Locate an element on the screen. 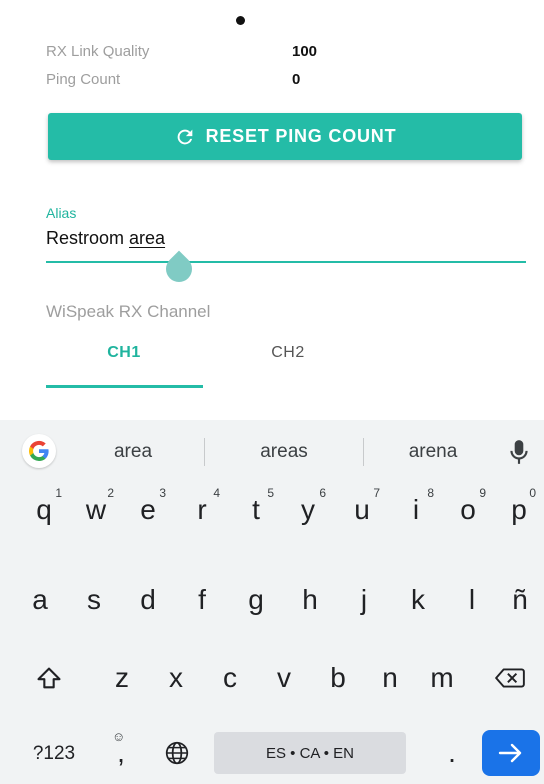 Image resolution: width=544 pixels, height=784 pixels. google-g-icon is located at coordinates (38, 451).